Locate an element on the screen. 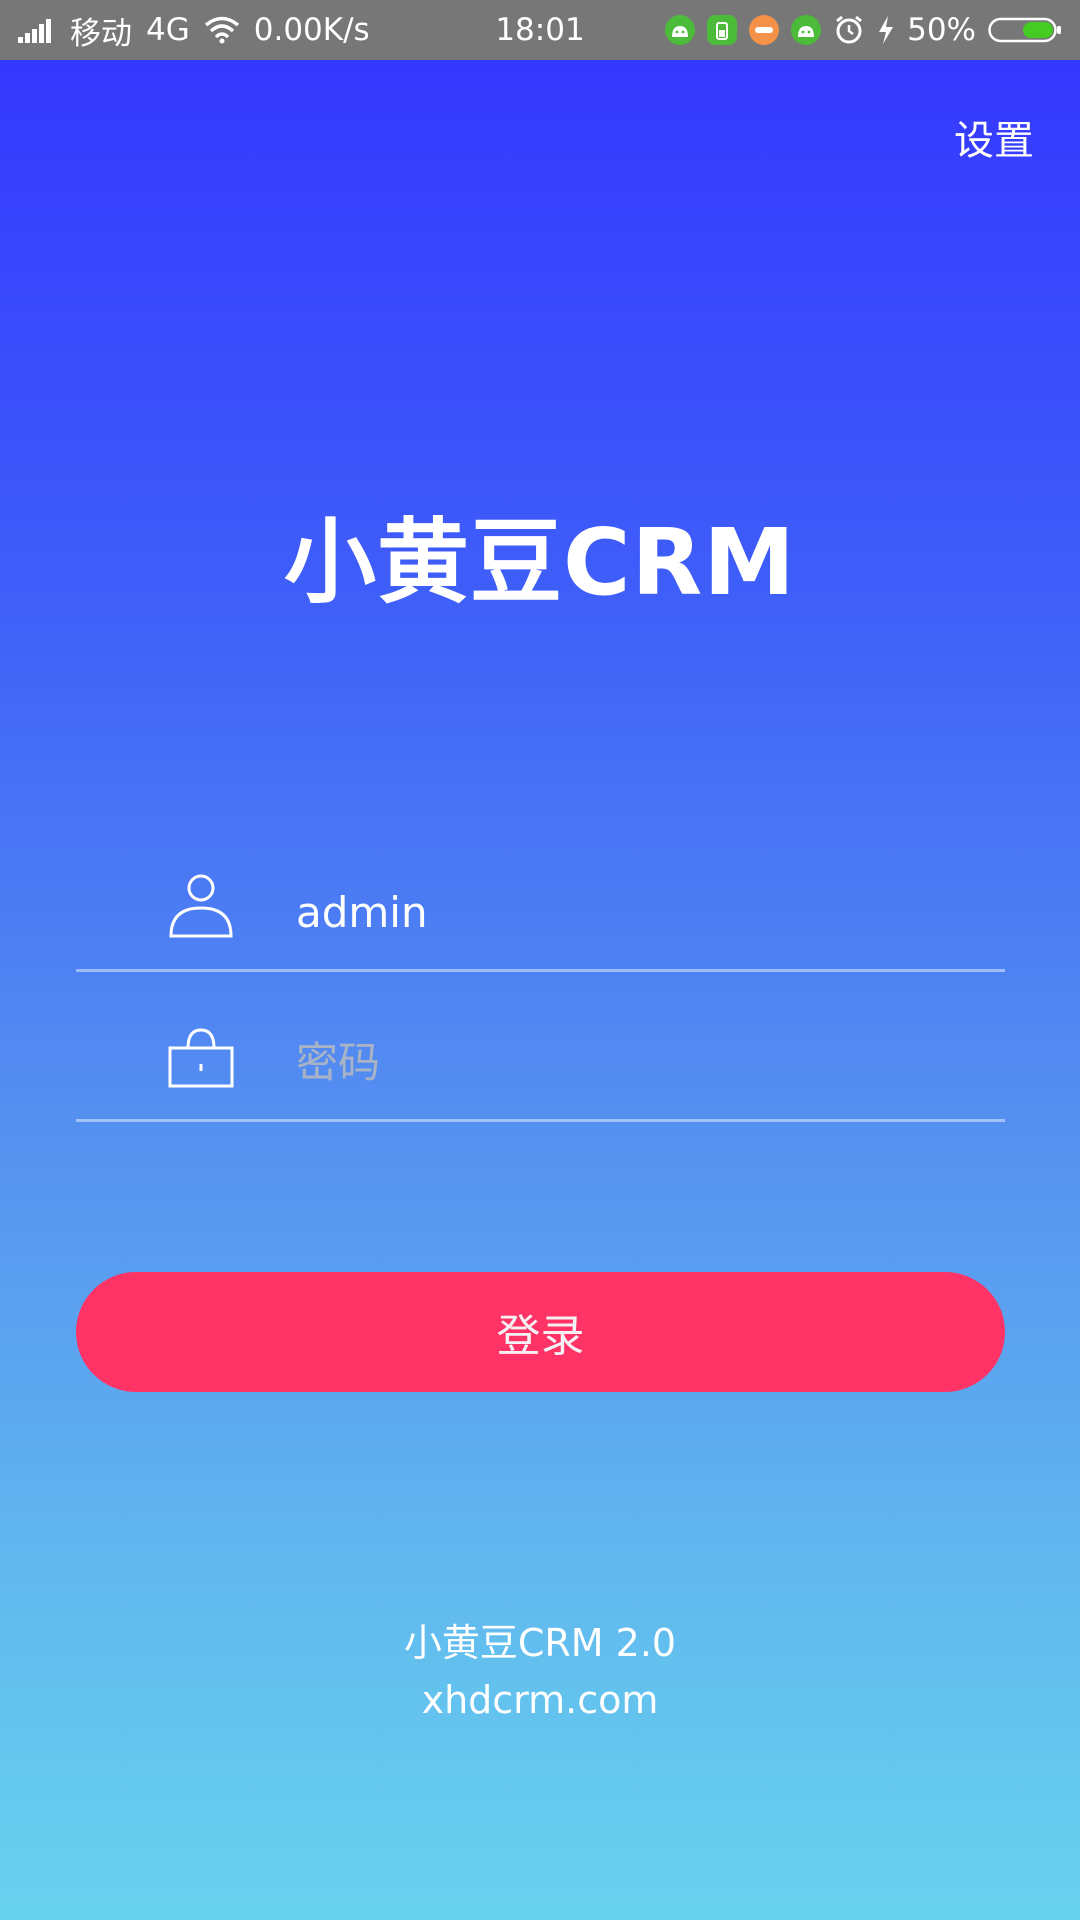  app-title: 小黄豆CRM is located at coordinates (540, 562).